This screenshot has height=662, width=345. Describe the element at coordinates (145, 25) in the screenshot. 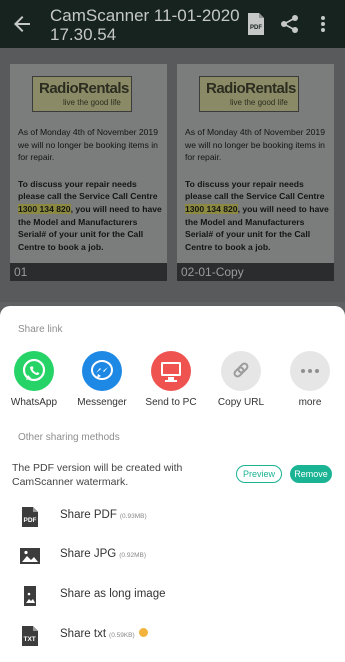

I see `document-title: CamScanner 11-01-2020 17.30.54` at that location.